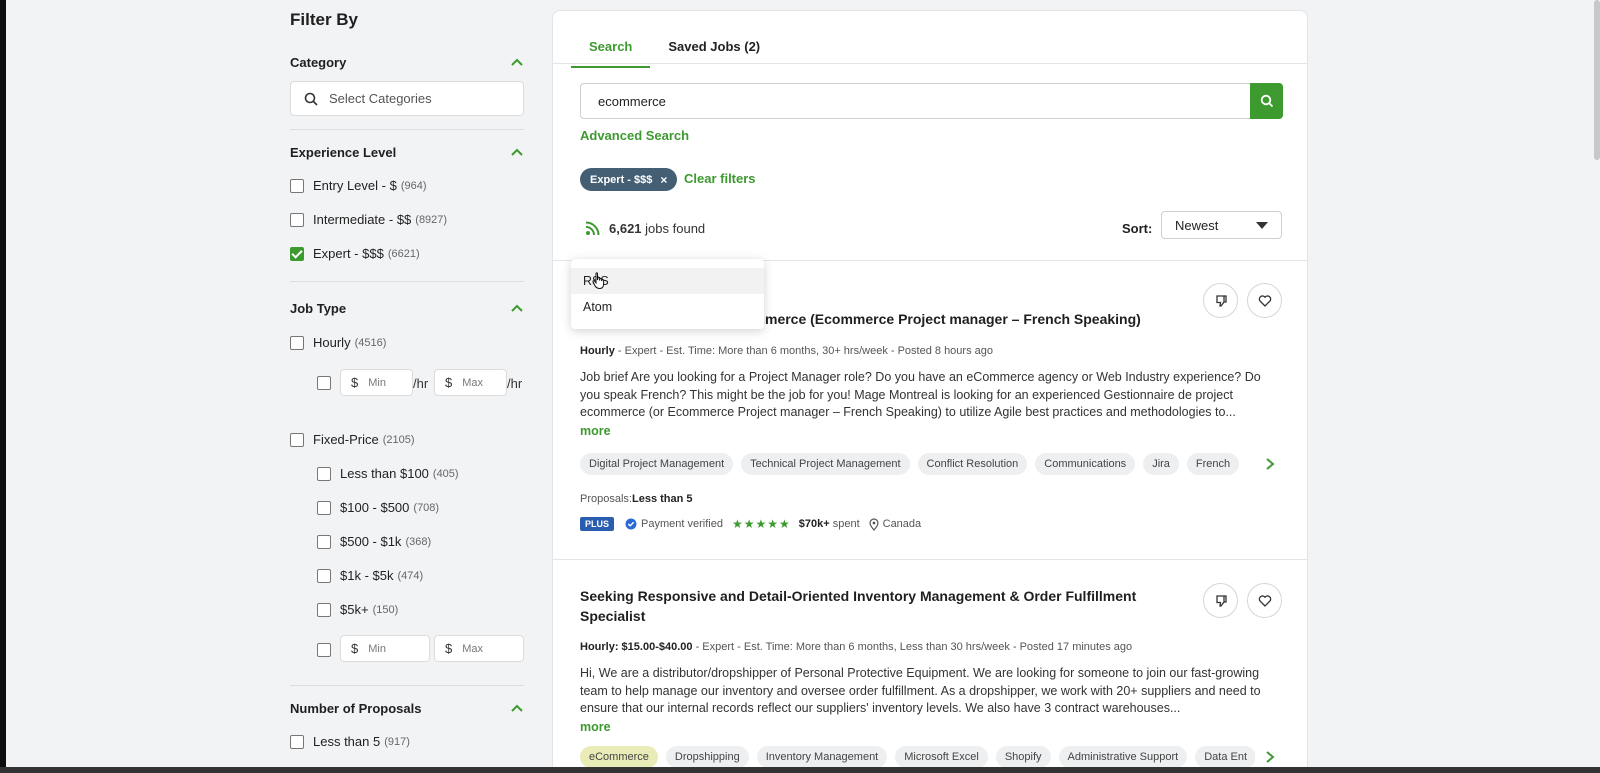 The width and height of the screenshot is (1600, 773). I want to click on close-icon: ×, so click(663, 180).